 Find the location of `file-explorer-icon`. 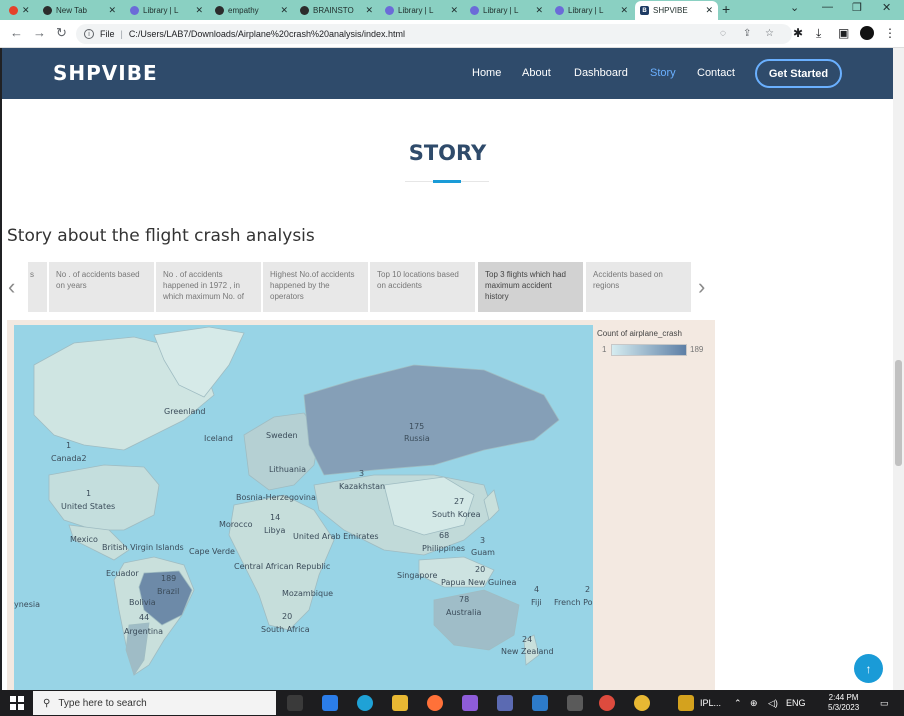

file-explorer-icon is located at coordinates (400, 703).